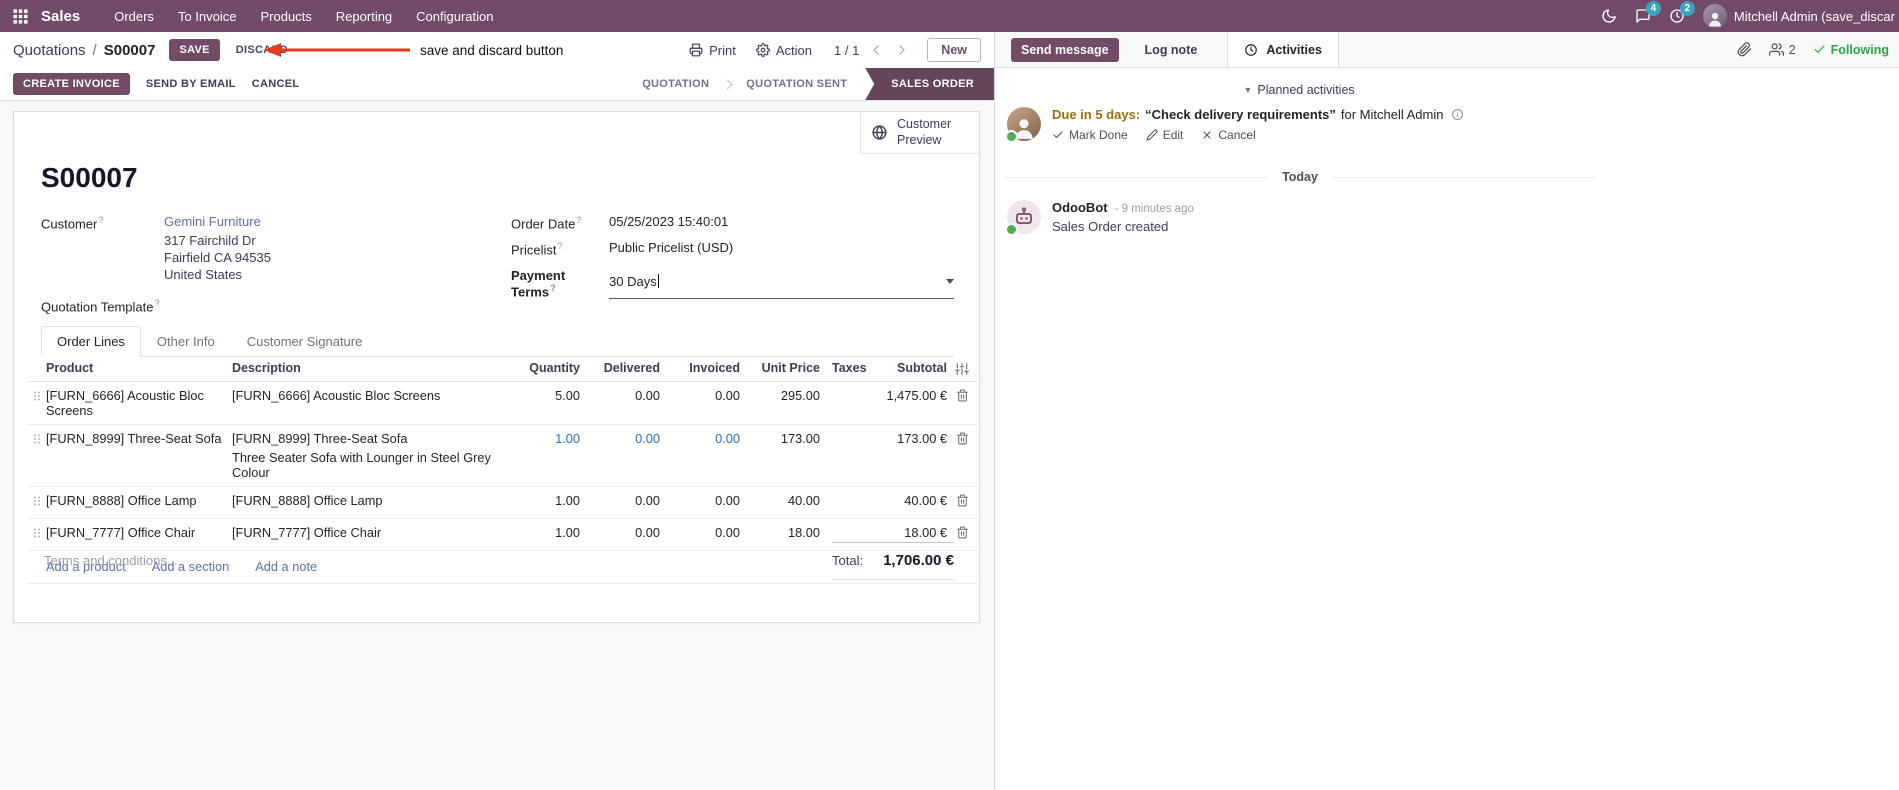 This screenshot has height=790, width=1899. I want to click on cell-product: [FURN_8888] Office Lamp, so click(139, 500).